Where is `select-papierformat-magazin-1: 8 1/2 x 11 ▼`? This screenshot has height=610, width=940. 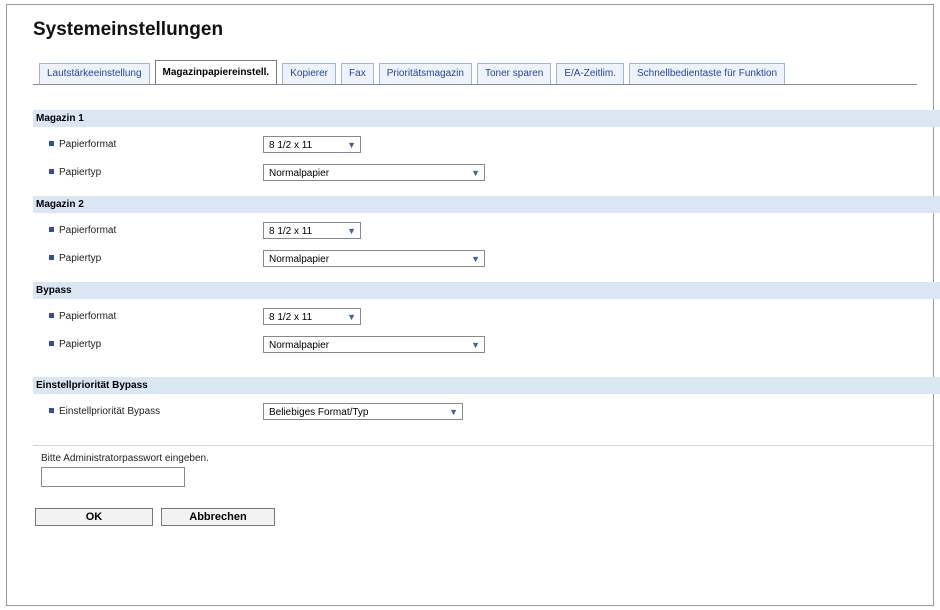
select-papierformat-magazin-1: 8 1/2 x 11 ▼ is located at coordinates (312, 144).